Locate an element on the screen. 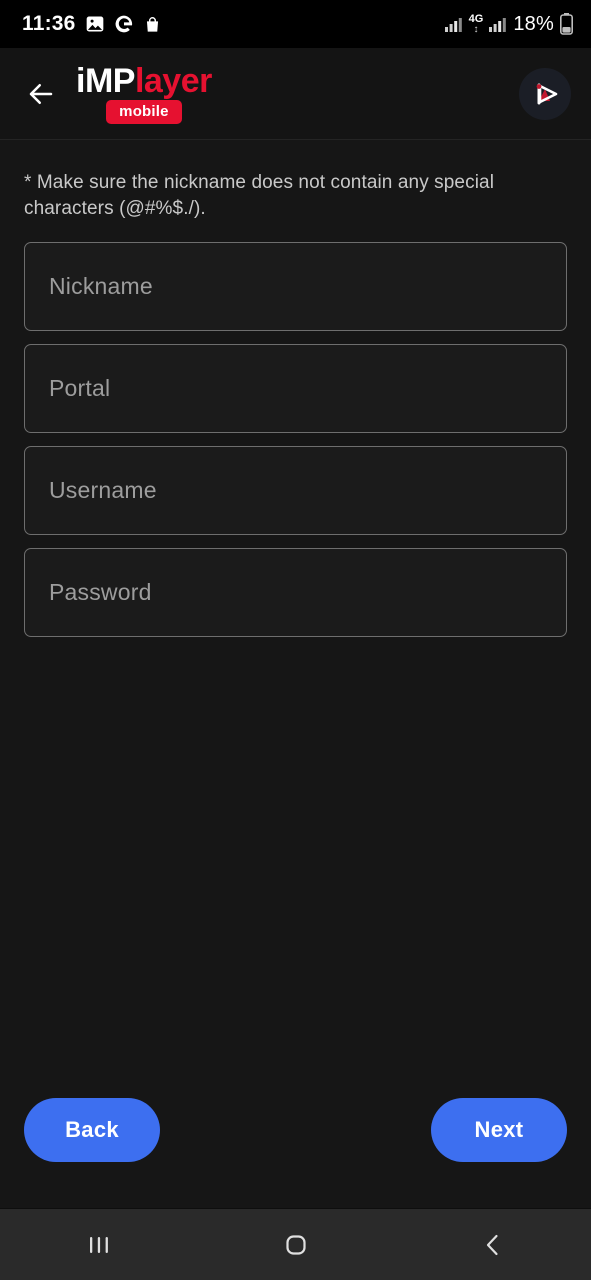  implayer-mark-icon is located at coordinates (545, 94).